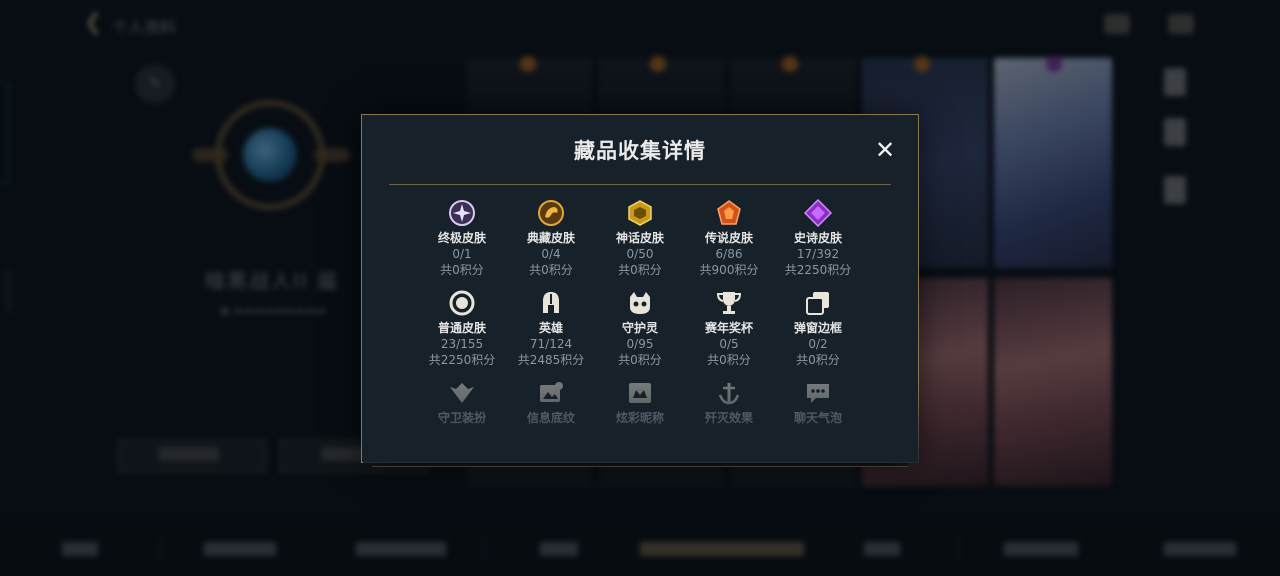  What do you see at coordinates (462, 344) in the screenshot?
I see `item-count: 23/155` at bounding box center [462, 344].